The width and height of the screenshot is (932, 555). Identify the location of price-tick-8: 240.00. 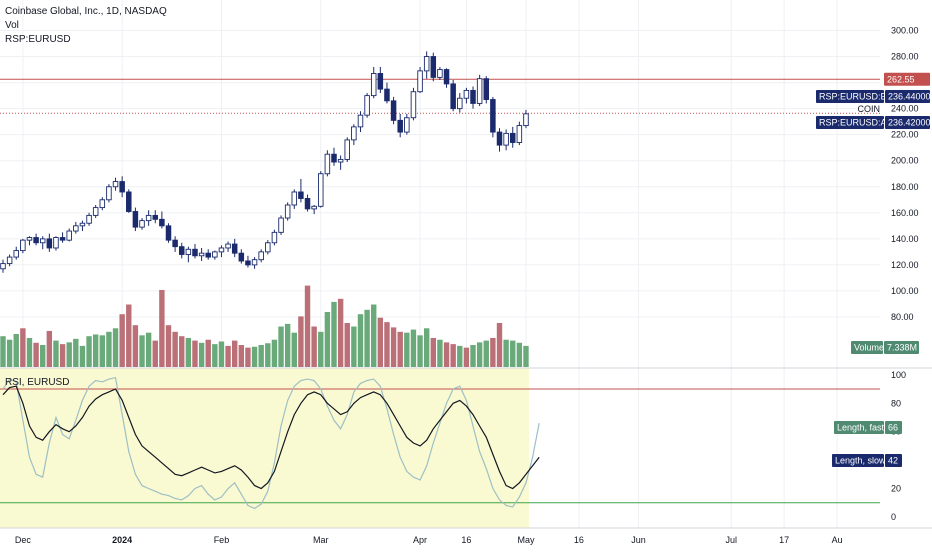
(905, 109).